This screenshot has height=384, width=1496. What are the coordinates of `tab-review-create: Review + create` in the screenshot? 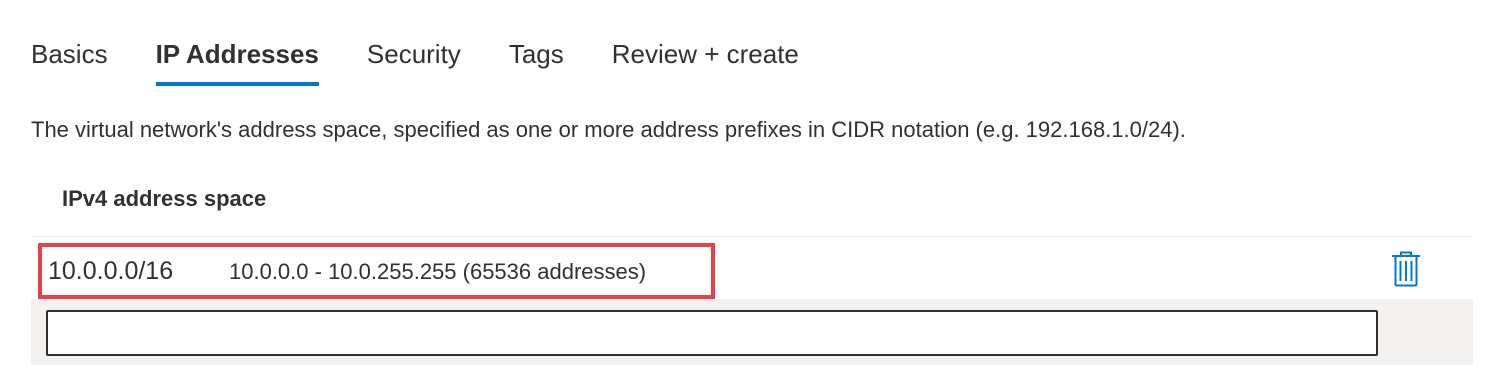 It's located at (705, 57).